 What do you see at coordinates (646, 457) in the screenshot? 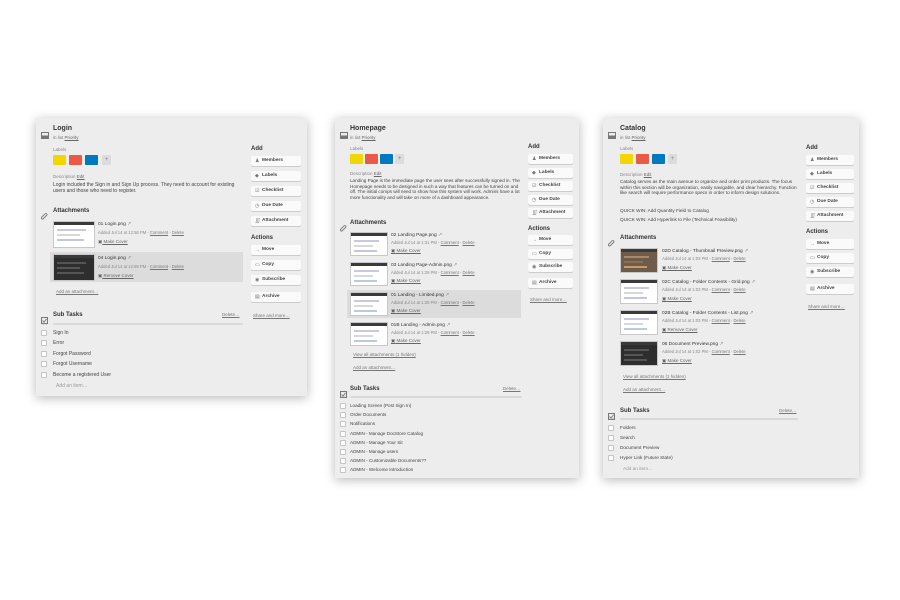
I see `task-item: Hyper Link (Future State)` at bounding box center [646, 457].